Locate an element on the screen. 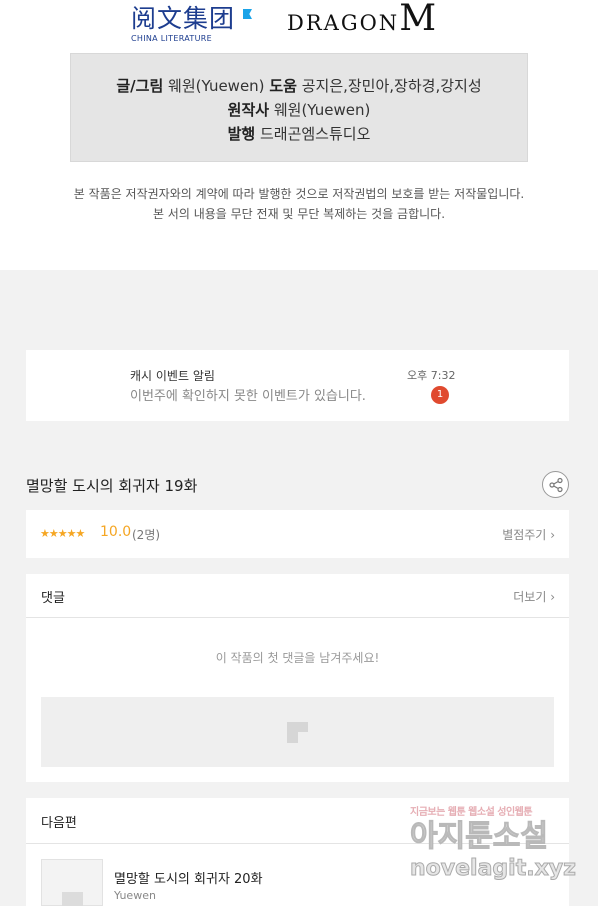 The height and width of the screenshot is (906, 598). ad-banner is located at coordinates (297, 732).